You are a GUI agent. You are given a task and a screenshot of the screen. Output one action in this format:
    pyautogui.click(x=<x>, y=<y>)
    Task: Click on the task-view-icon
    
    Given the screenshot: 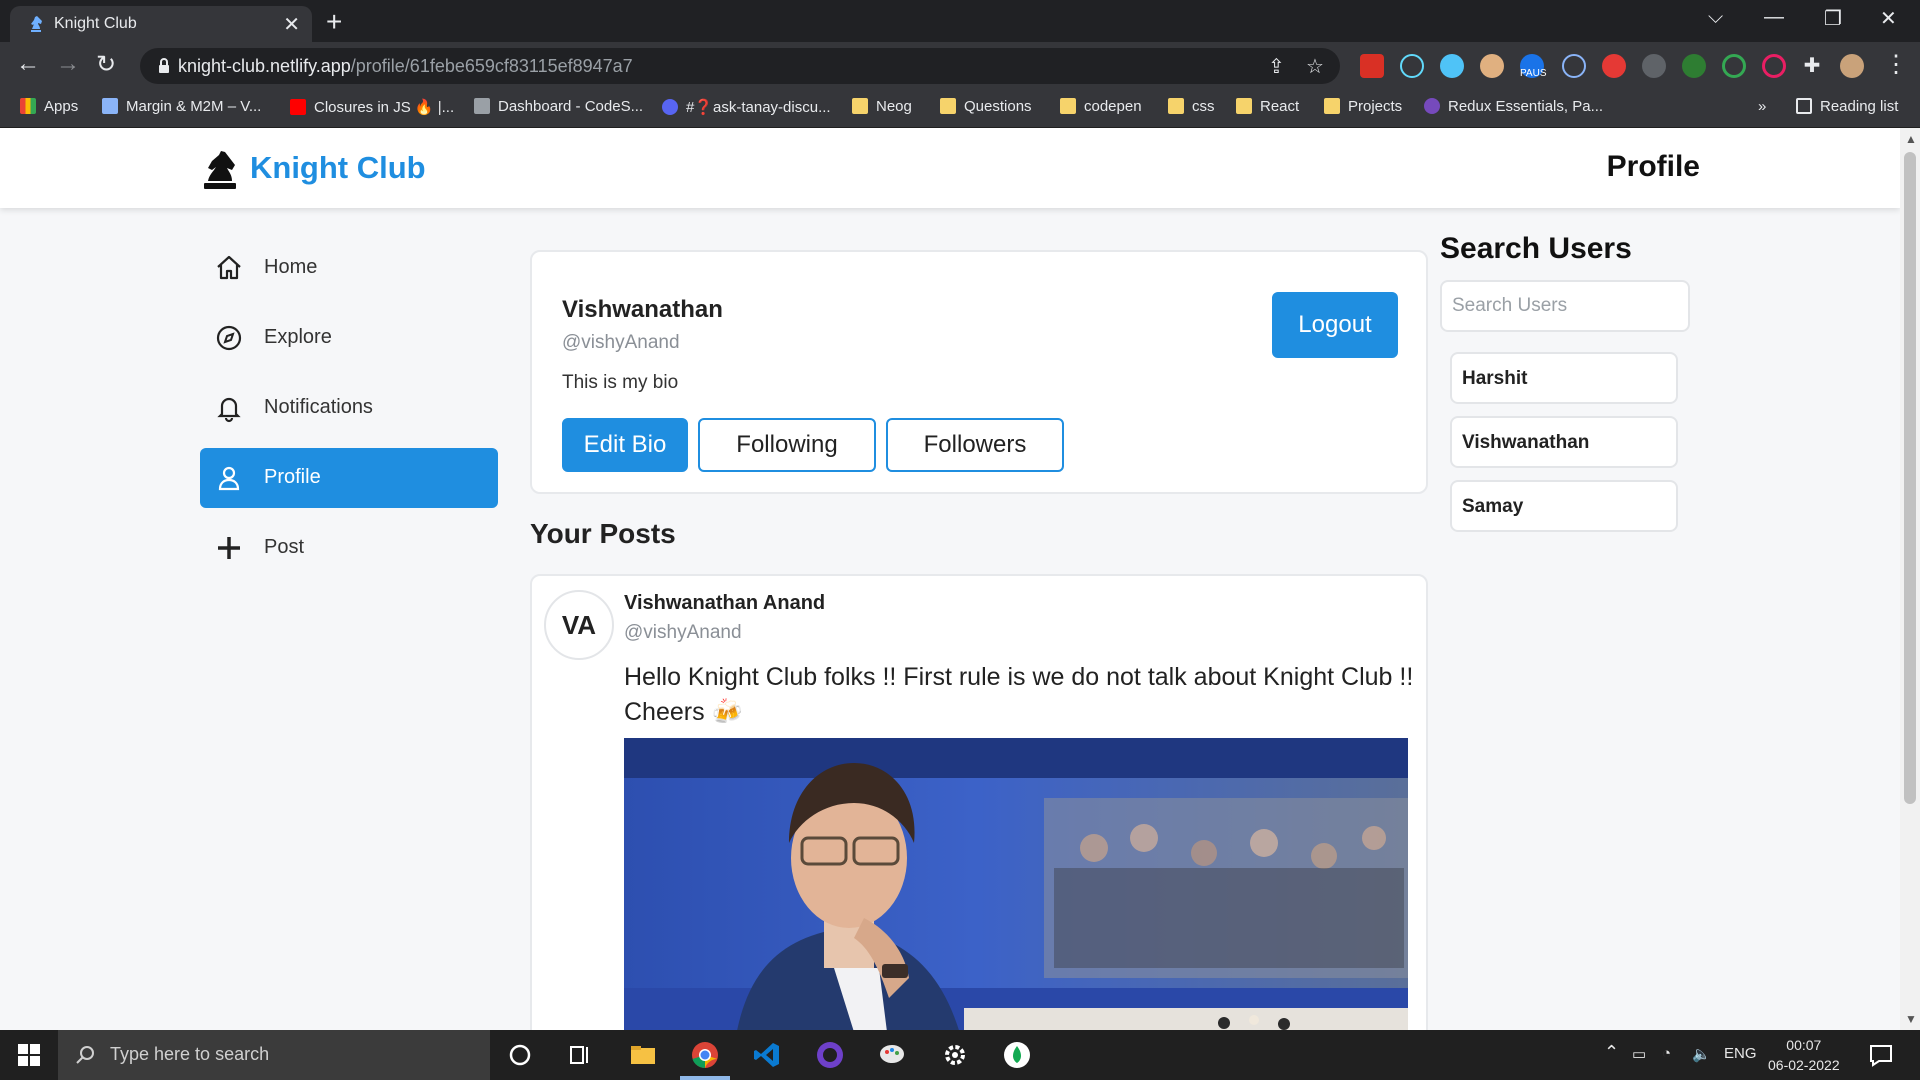 What is the action you would take?
    pyautogui.click(x=580, y=1055)
    